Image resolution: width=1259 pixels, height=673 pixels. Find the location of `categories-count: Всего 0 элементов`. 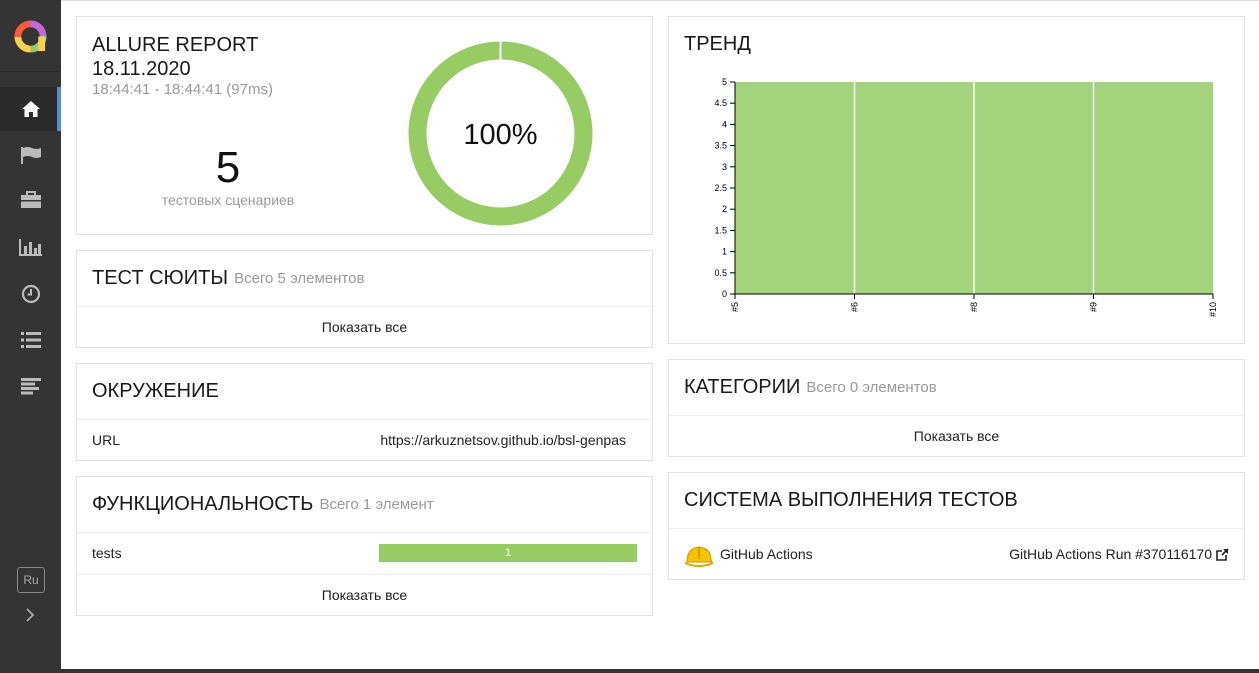

categories-count: Всего 0 элементов is located at coordinates (871, 387).